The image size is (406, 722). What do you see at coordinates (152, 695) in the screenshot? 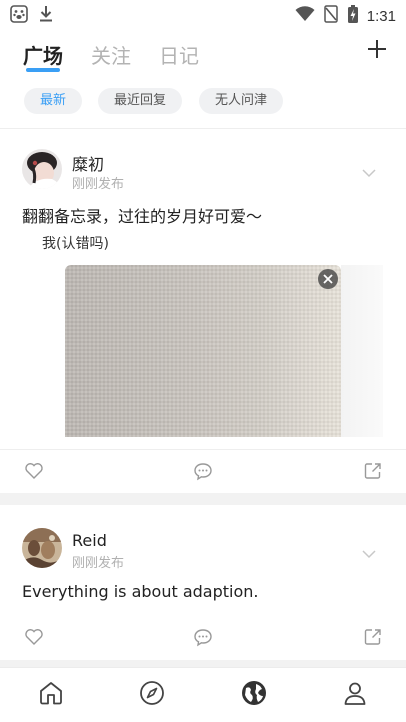
I see `compass-icon` at bounding box center [152, 695].